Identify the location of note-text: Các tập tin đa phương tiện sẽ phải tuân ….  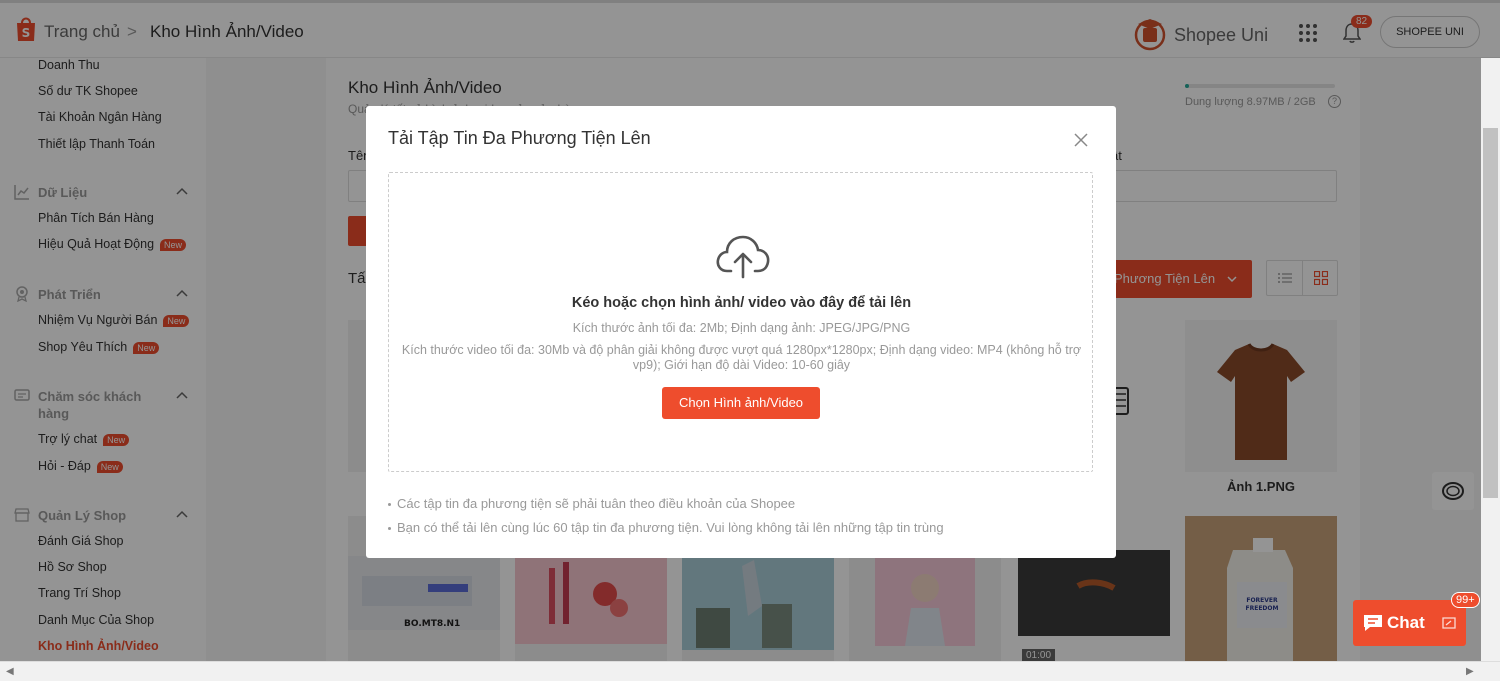
(596, 503).